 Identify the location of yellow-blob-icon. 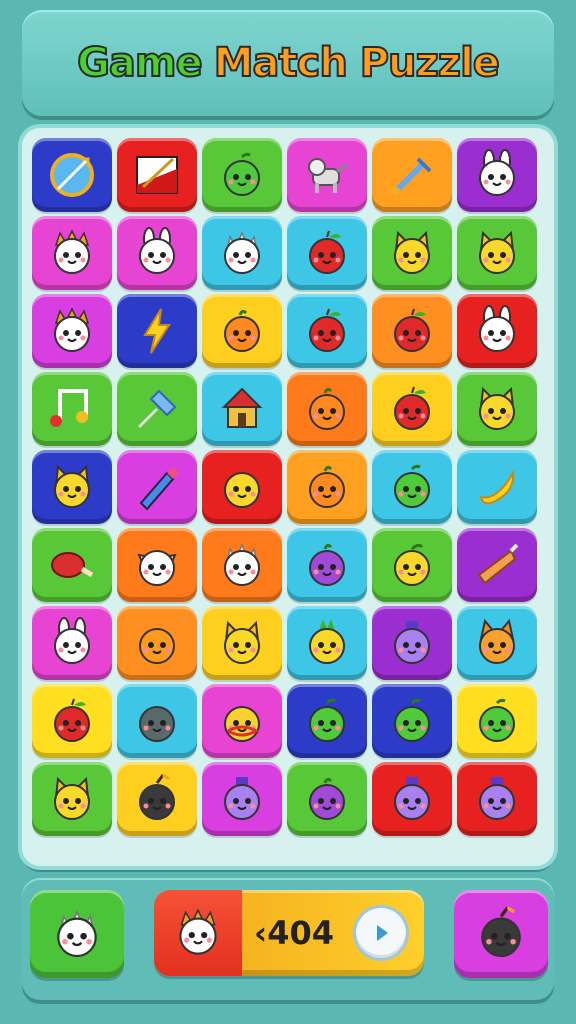
(242, 724).